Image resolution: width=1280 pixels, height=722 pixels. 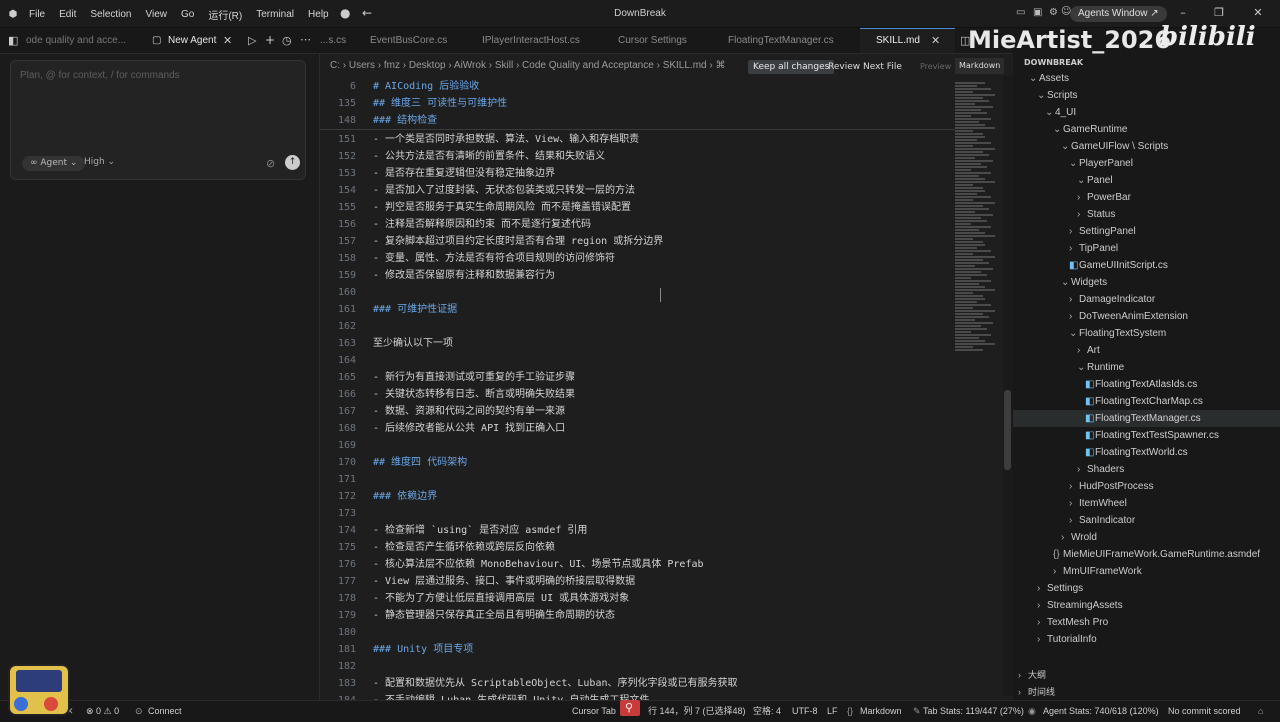 I want to click on folder-item: ⌄ Assets, so click(x=1146, y=78).